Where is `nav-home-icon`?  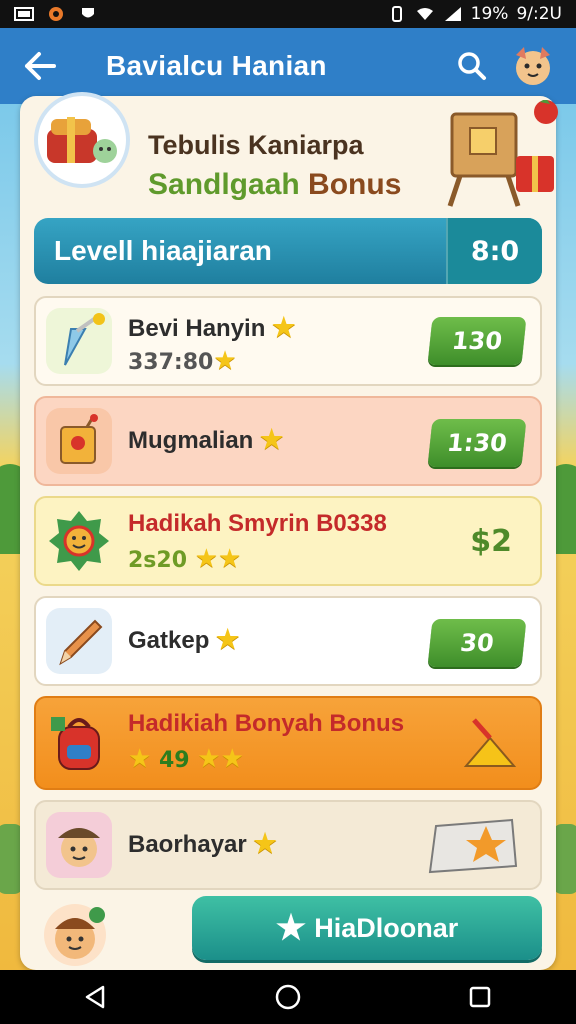
nav-home-icon is located at coordinates (288, 997).